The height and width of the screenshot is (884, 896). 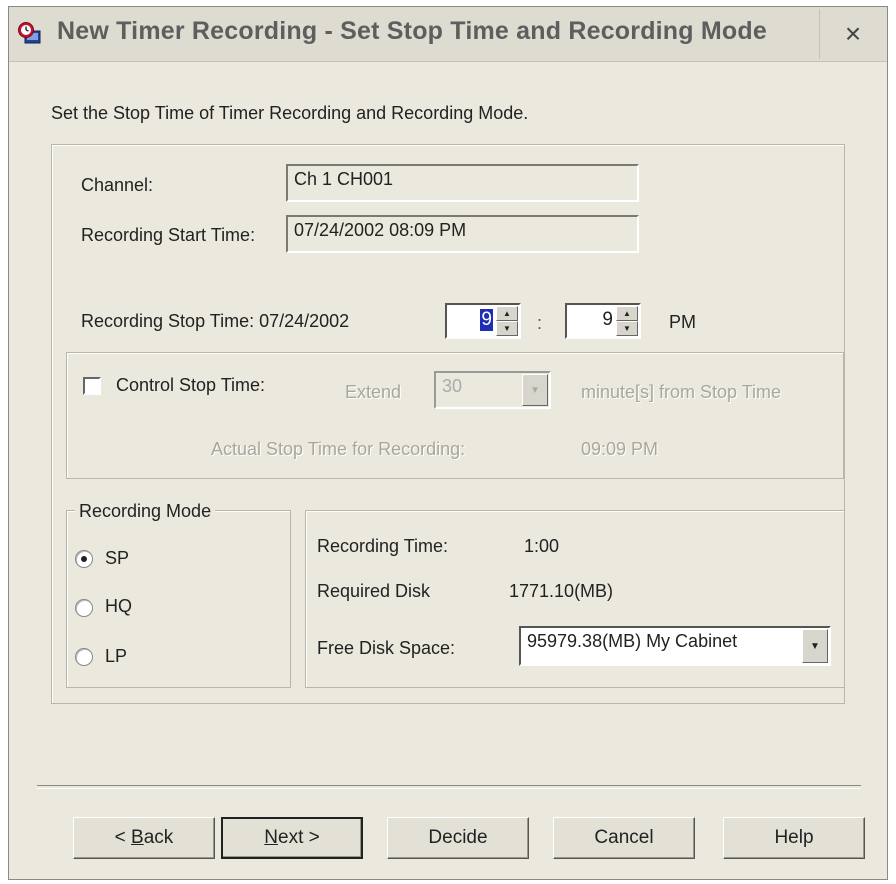 What do you see at coordinates (29, 33) in the screenshot?
I see `timer-recording-app-icon` at bounding box center [29, 33].